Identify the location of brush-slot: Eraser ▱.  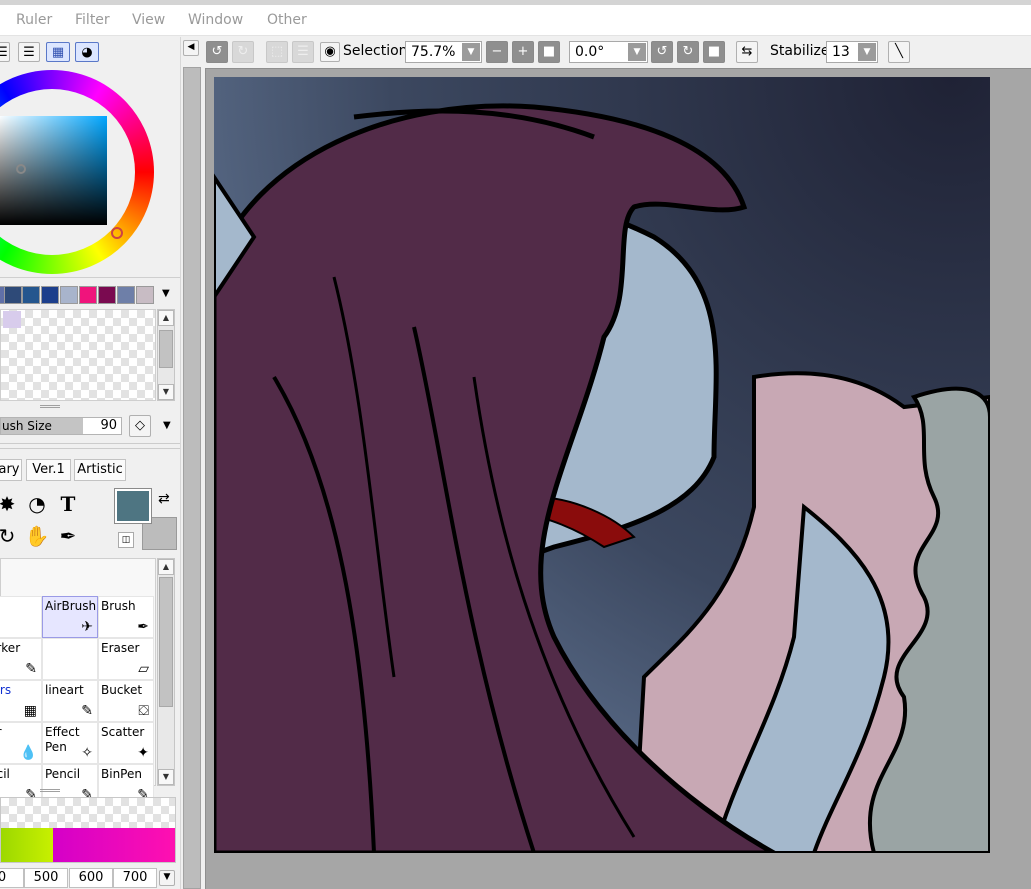
(126, 659).